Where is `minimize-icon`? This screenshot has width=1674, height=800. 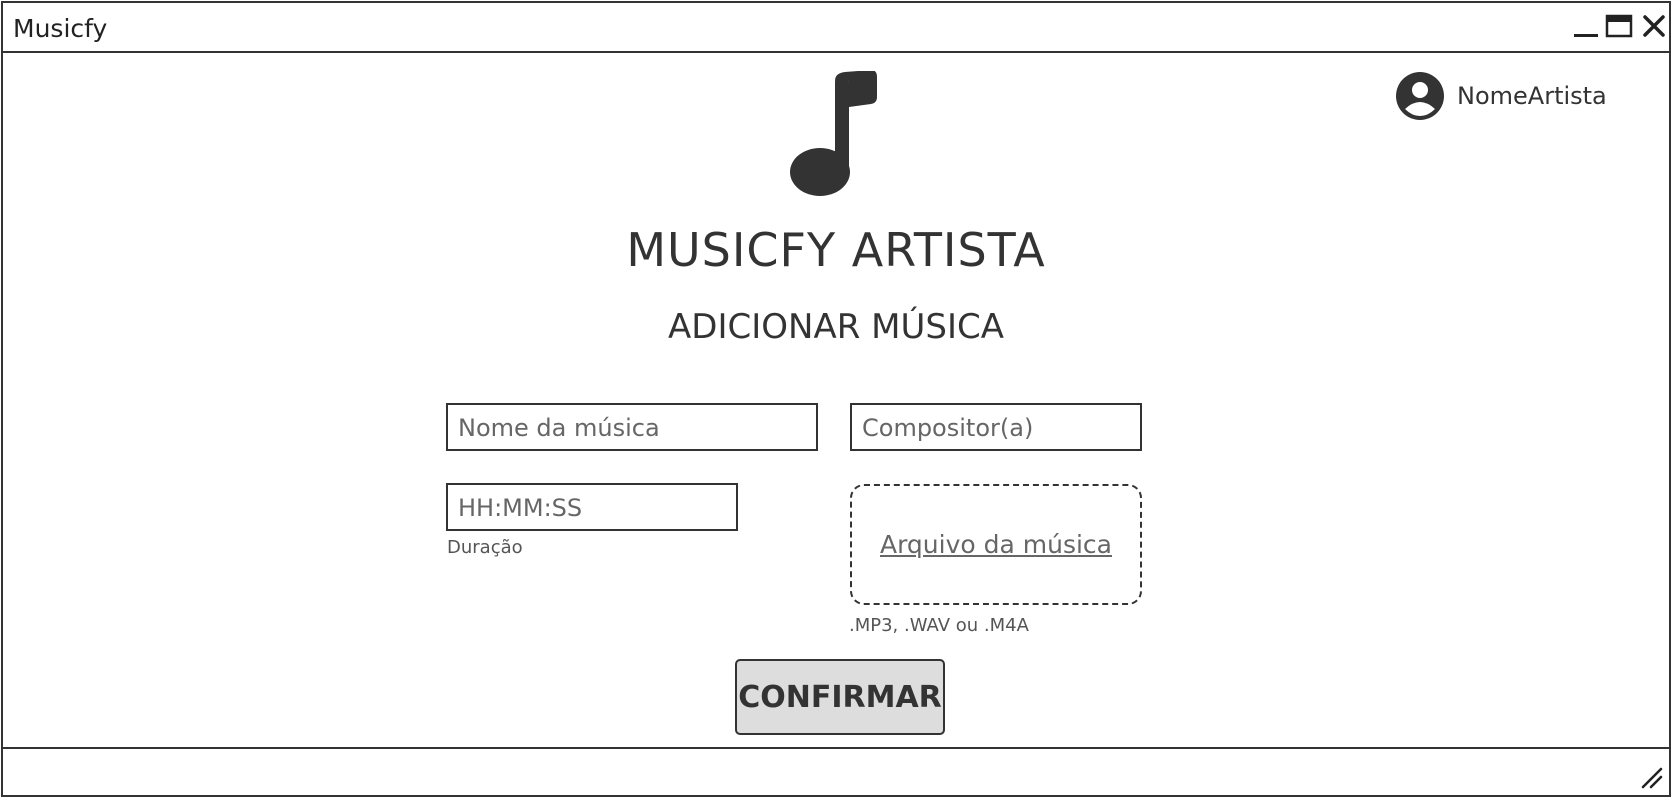 minimize-icon is located at coordinates (1586, 26).